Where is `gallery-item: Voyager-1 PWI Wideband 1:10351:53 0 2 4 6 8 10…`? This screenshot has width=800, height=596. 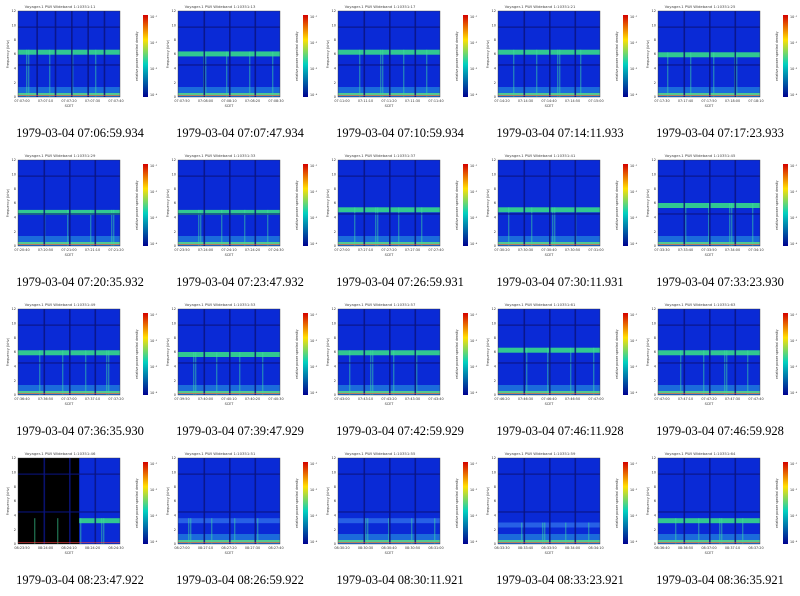
gallery-item: Voyager-1 PWI Wideband 1:10351:53 0 2 4 6 8 10… is located at coordinates (240, 372).